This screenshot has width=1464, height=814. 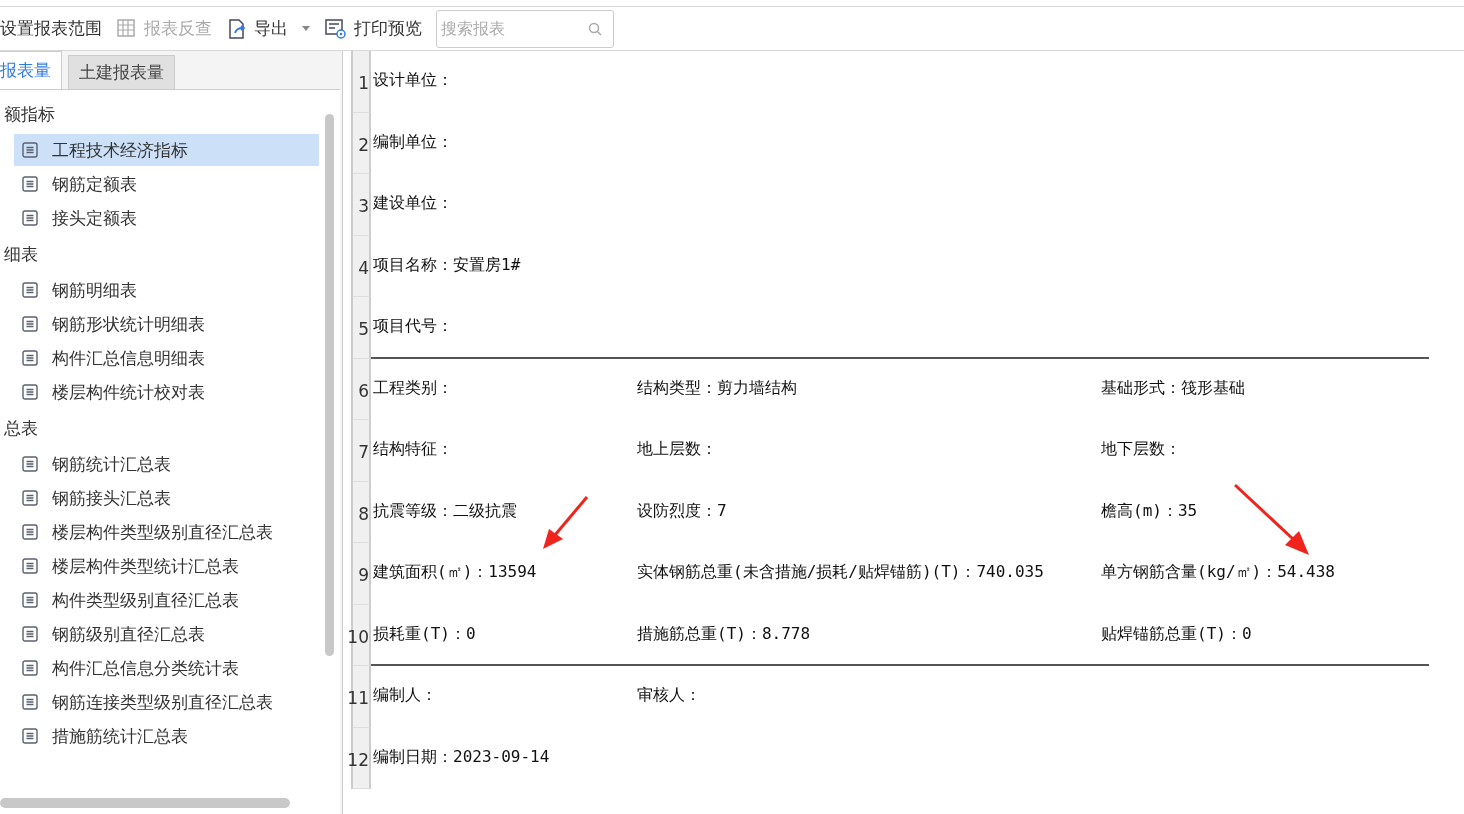 I want to click on row-number: 8, so click(x=362, y=512).